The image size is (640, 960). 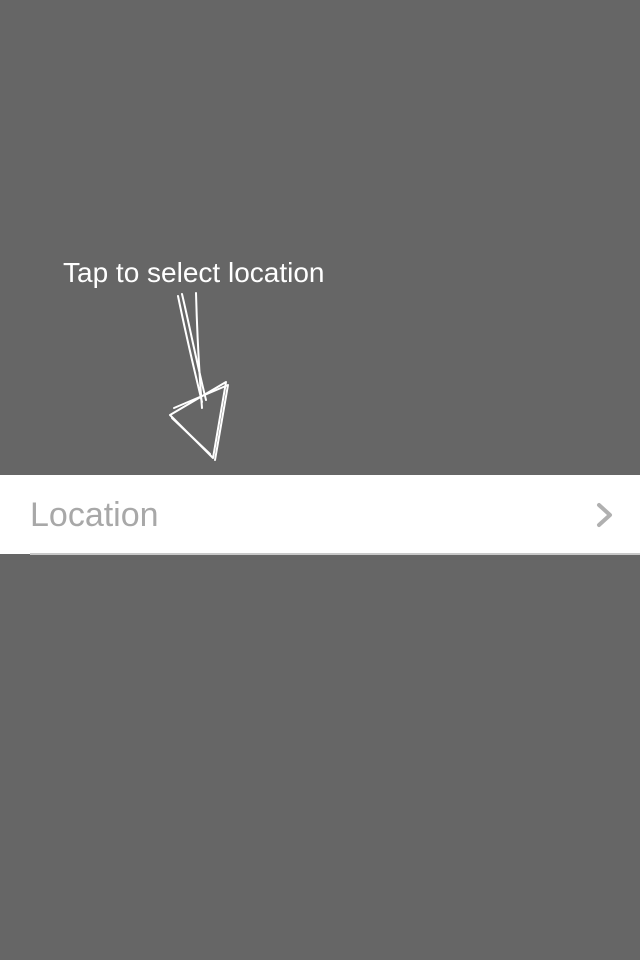 I want to click on chevron-right-icon, so click(x=604, y=515).